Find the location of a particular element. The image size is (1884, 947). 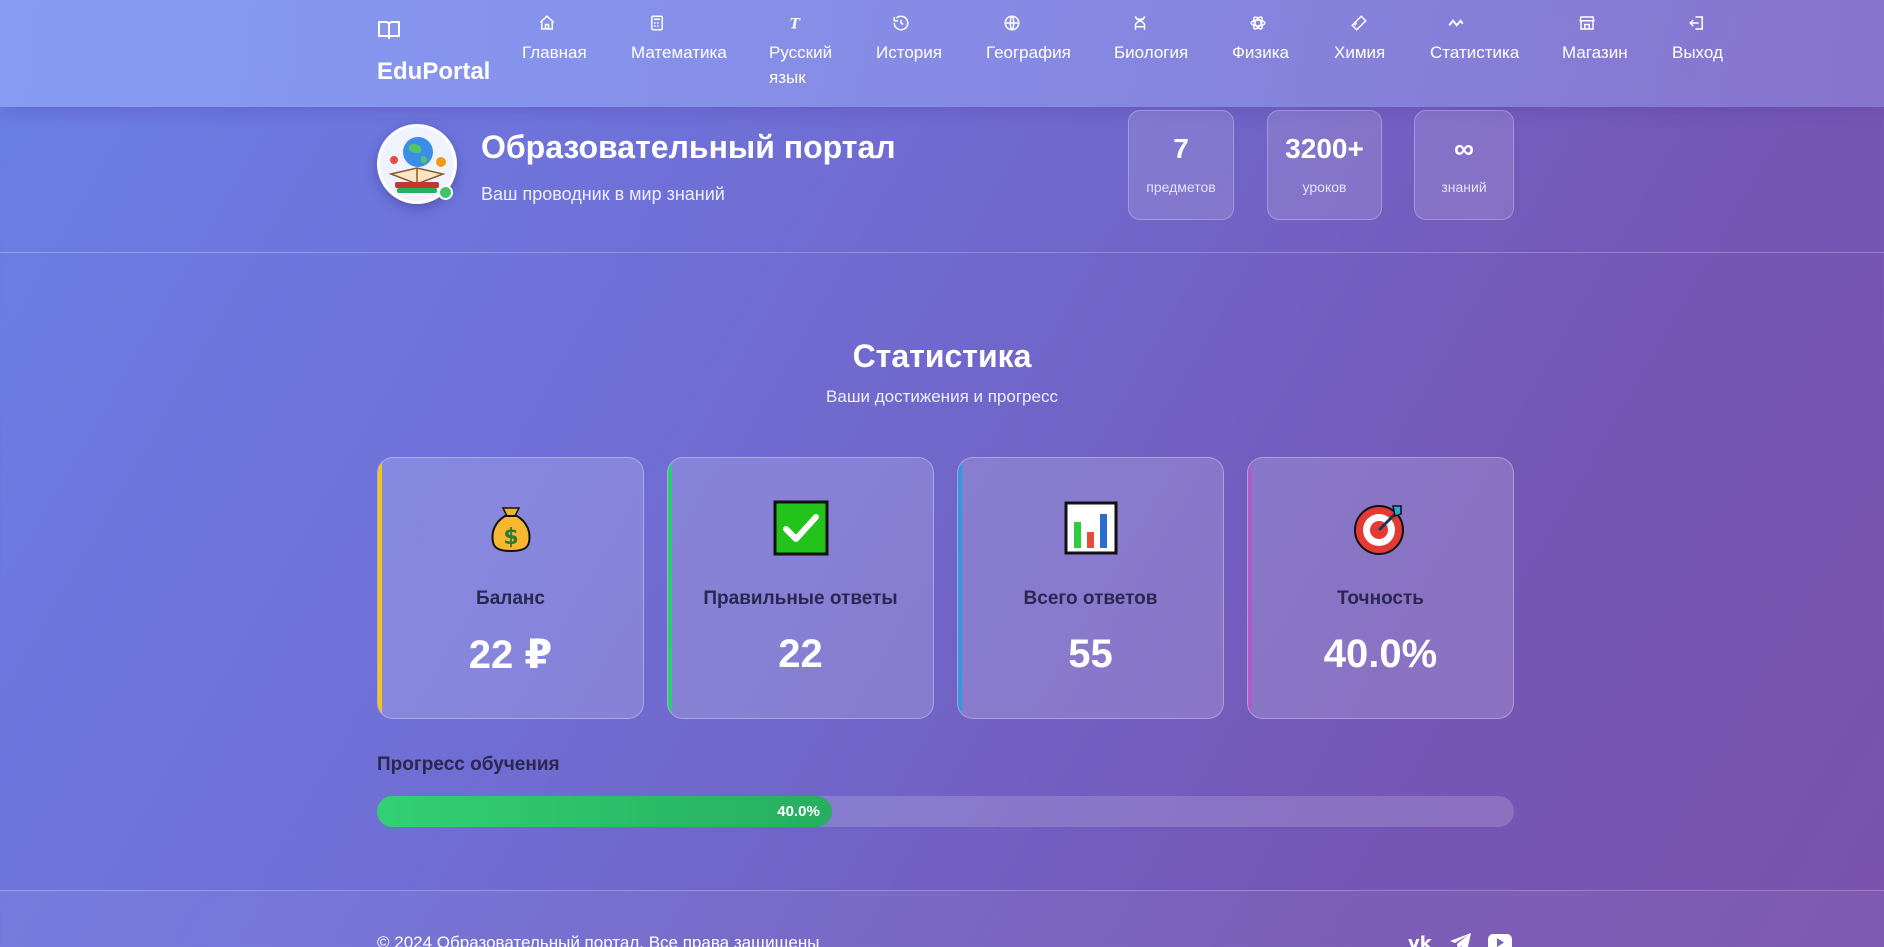

target-icon is located at coordinates (1378, 530).